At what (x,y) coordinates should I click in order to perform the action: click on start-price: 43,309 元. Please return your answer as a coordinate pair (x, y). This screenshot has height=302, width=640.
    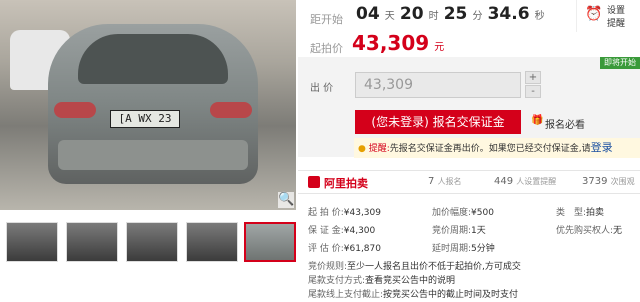
    Looking at the image, I should click on (398, 43).